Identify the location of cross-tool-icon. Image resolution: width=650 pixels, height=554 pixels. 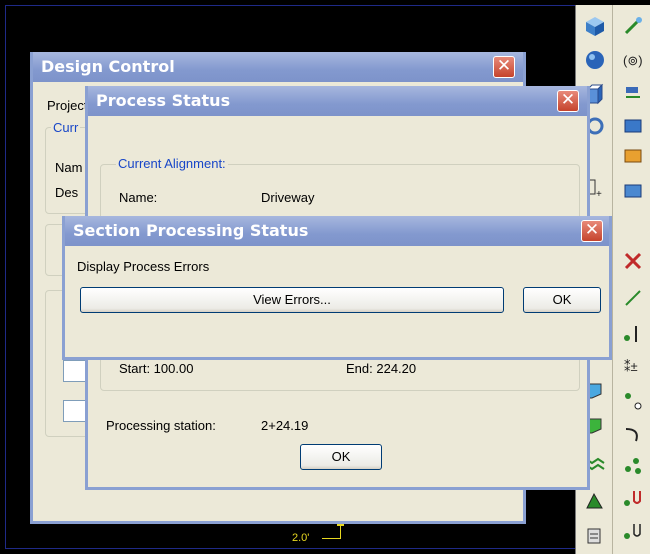
(633, 261).